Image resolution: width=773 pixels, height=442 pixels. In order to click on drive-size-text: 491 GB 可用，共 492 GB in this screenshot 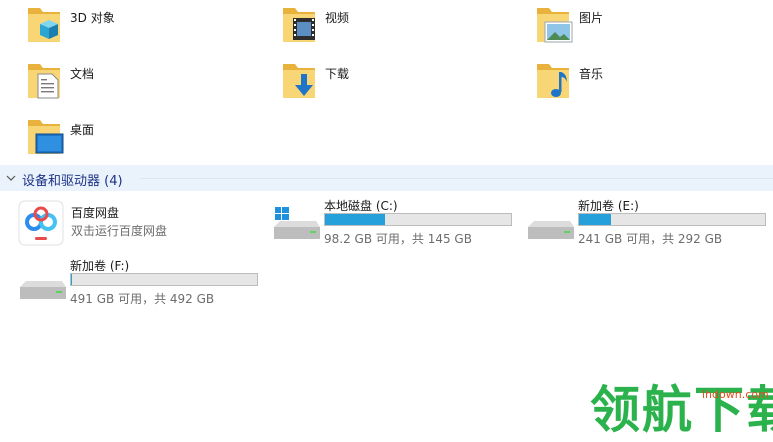, I will do `click(142, 299)`.